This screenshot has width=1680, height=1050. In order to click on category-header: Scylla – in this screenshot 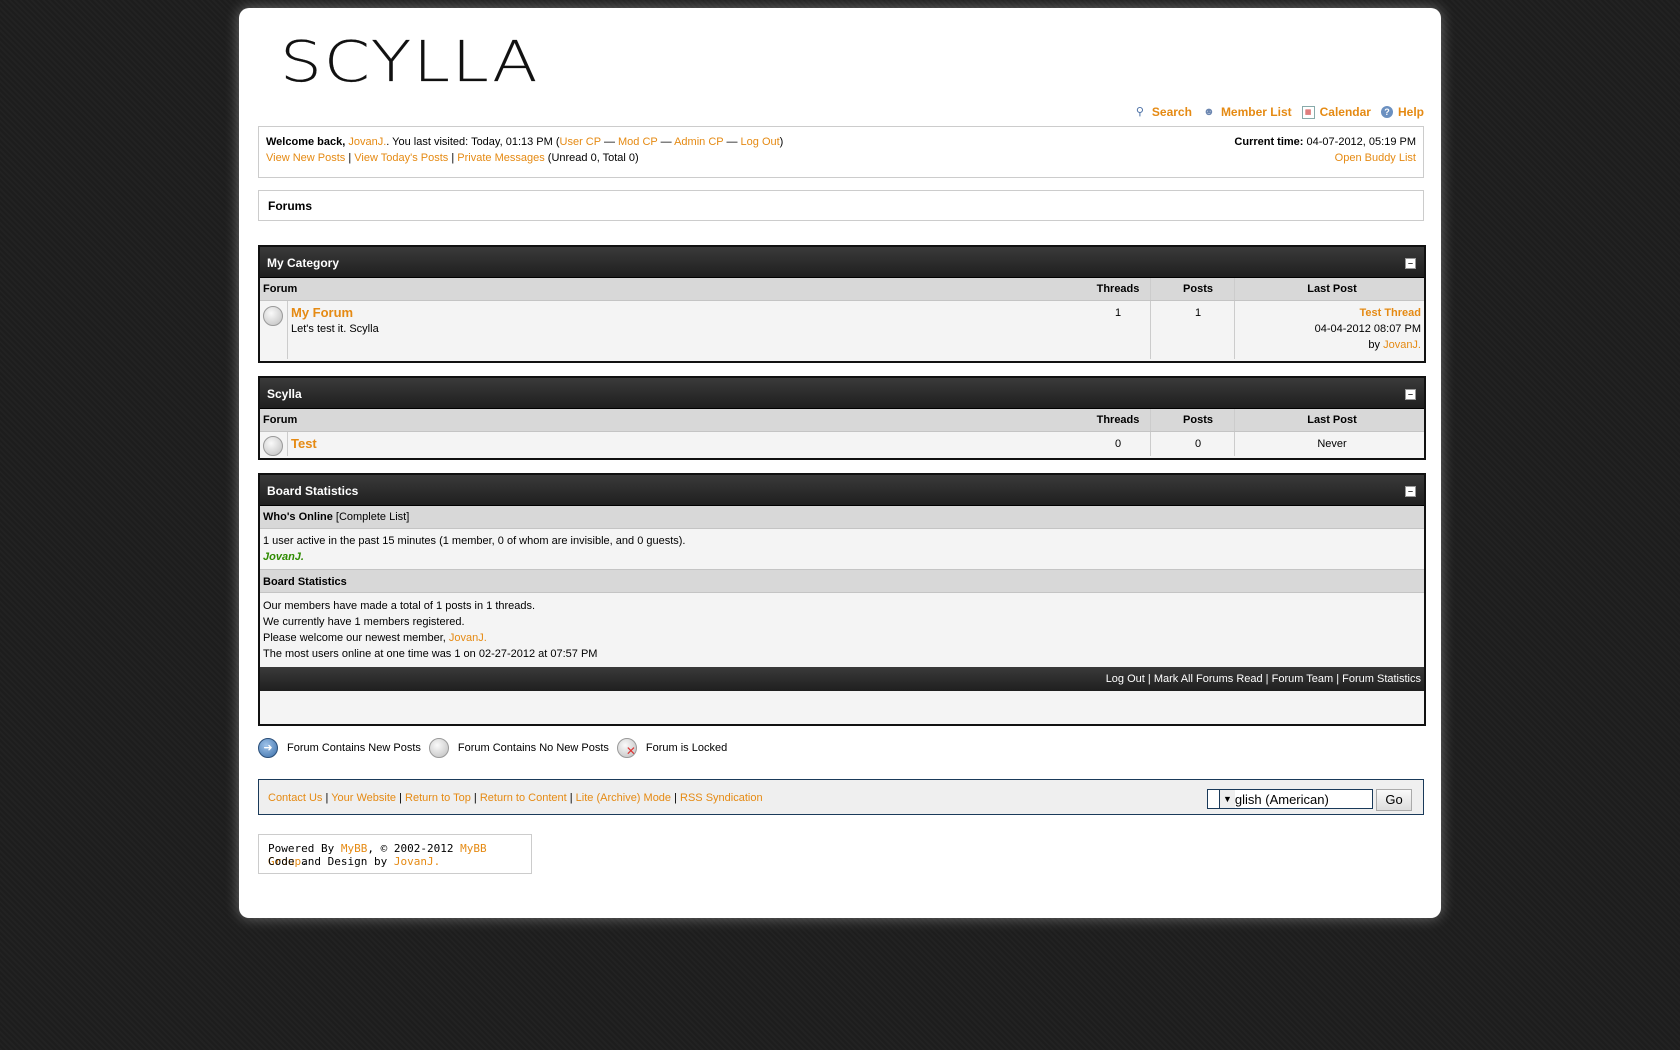, I will do `click(842, 393)`.